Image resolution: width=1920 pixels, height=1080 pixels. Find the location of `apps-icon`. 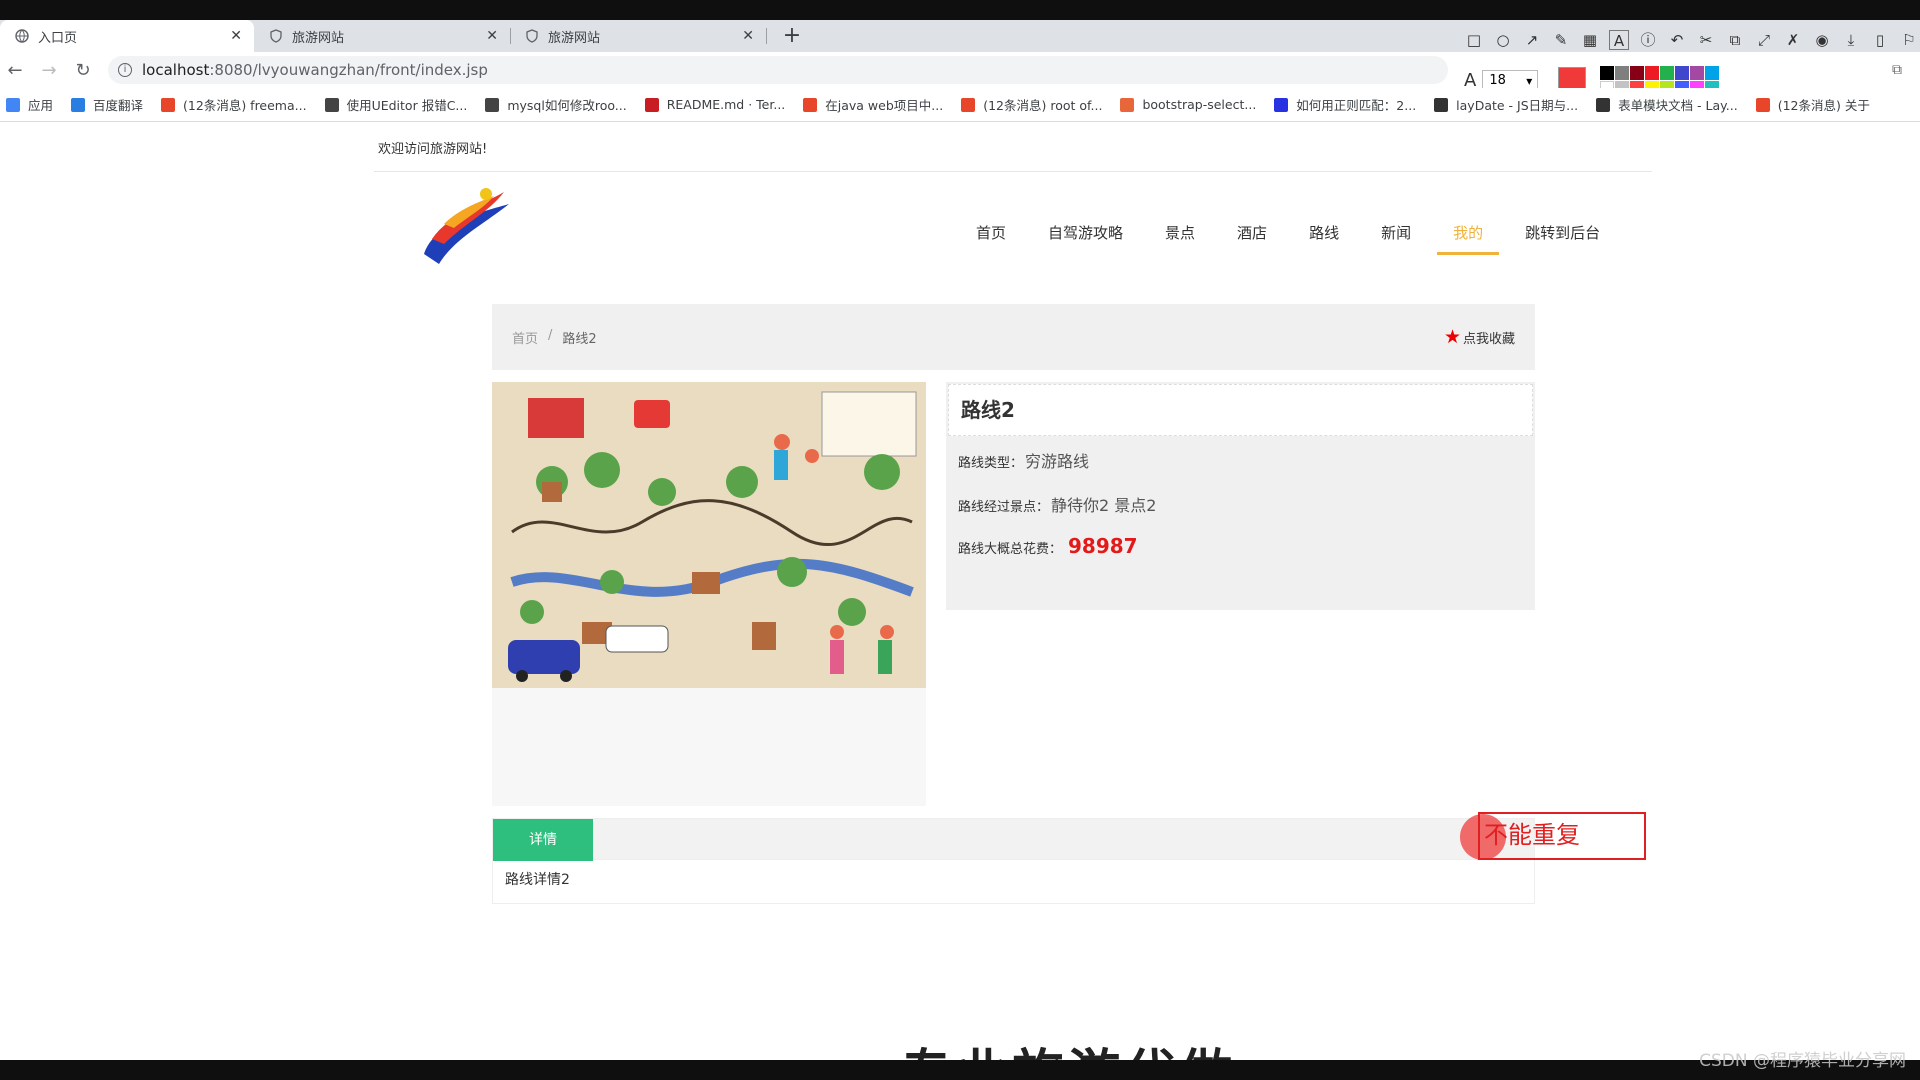

apps-icon is located at coordinates (13, 104).